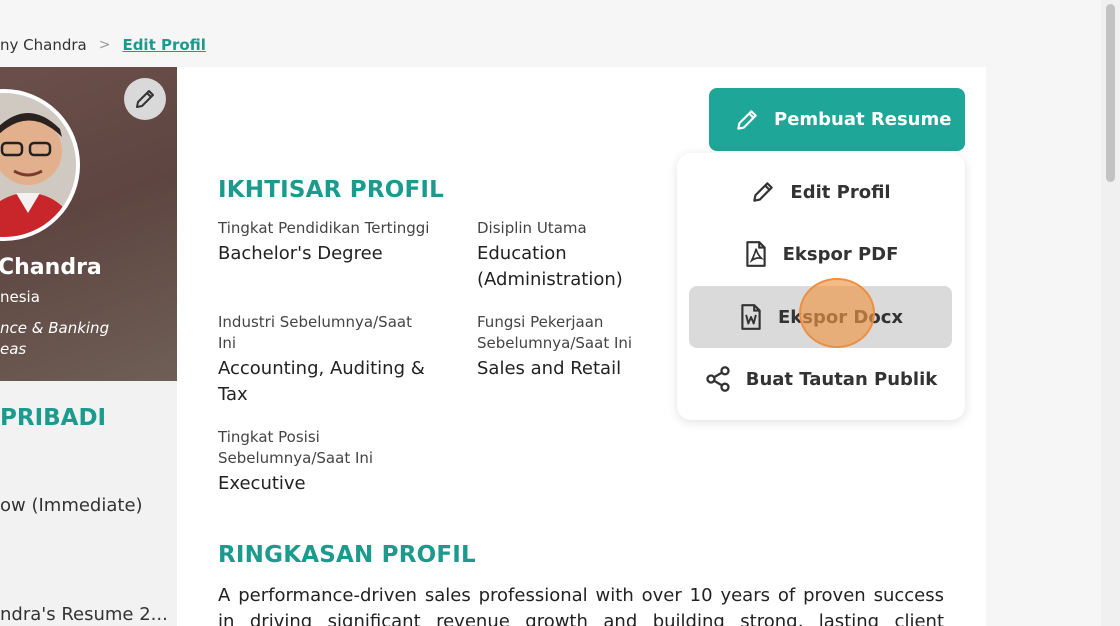 The width and height of the screenshot is (1120, 626). What do you see at coordinates (20, 297) in the screenshot?
I see `profile-country: nesia` at bounding box center [20, 297].